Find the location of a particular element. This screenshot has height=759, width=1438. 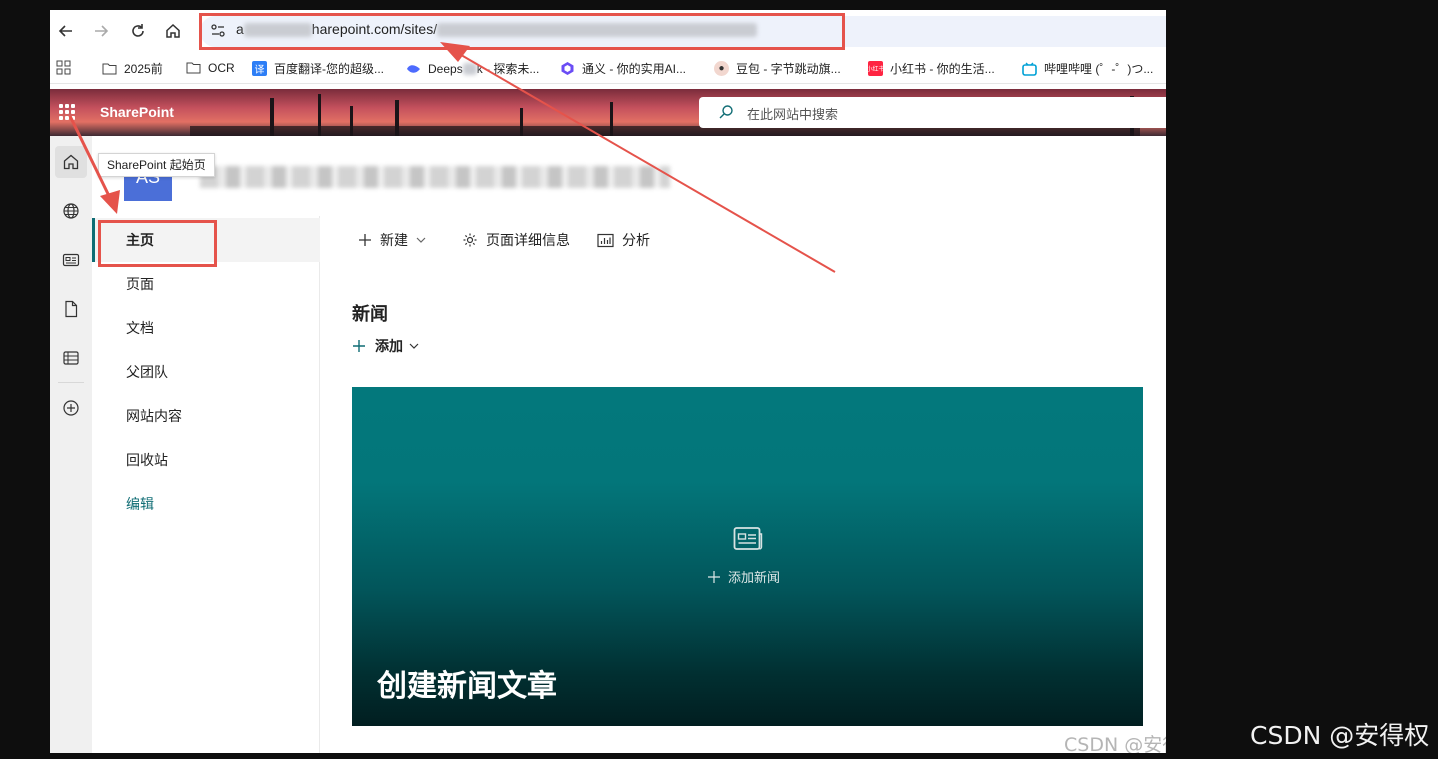

rail-tooltip: SharePoint 起始页 is located at coordinates (156, 165).